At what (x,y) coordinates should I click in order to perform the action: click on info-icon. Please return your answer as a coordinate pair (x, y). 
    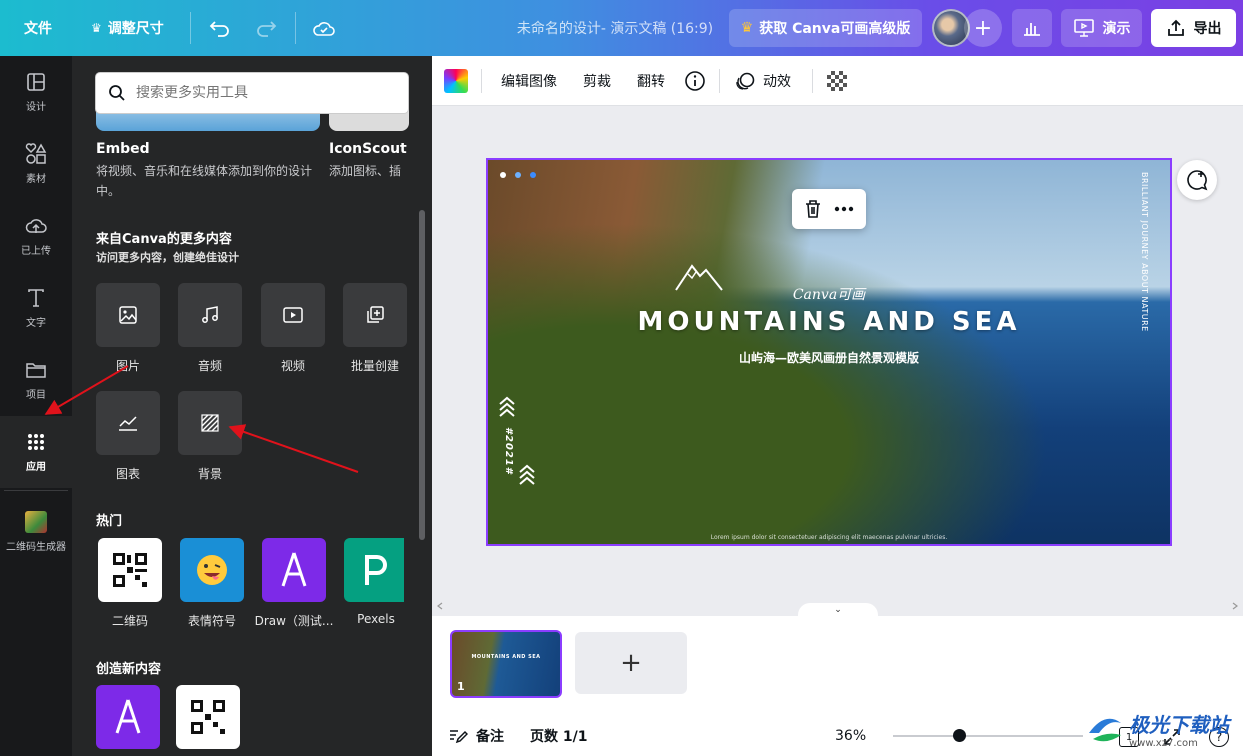
    Looking at the image, I should click on (695, 81).